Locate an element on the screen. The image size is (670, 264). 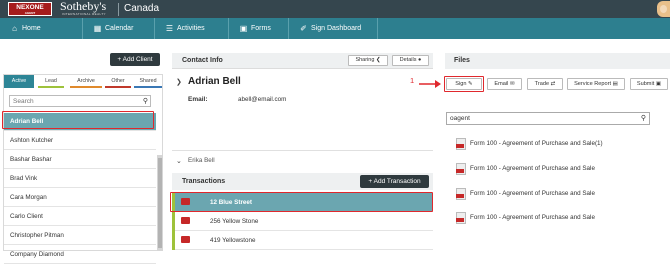
submit-icon: ▣ is located at coordinates (658, 84).